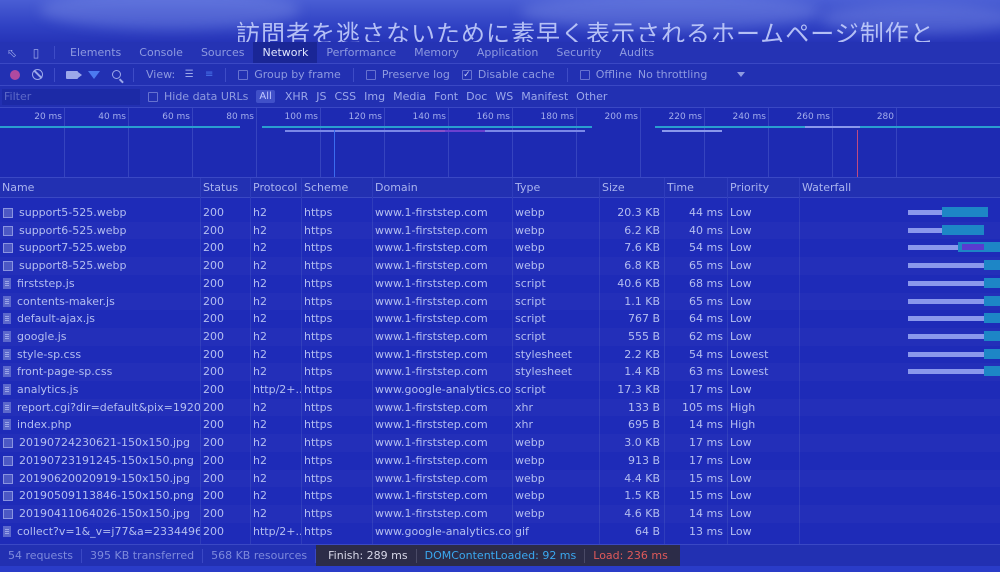  I want to click on column-header-protocol: Protocol, so click(275, 188).